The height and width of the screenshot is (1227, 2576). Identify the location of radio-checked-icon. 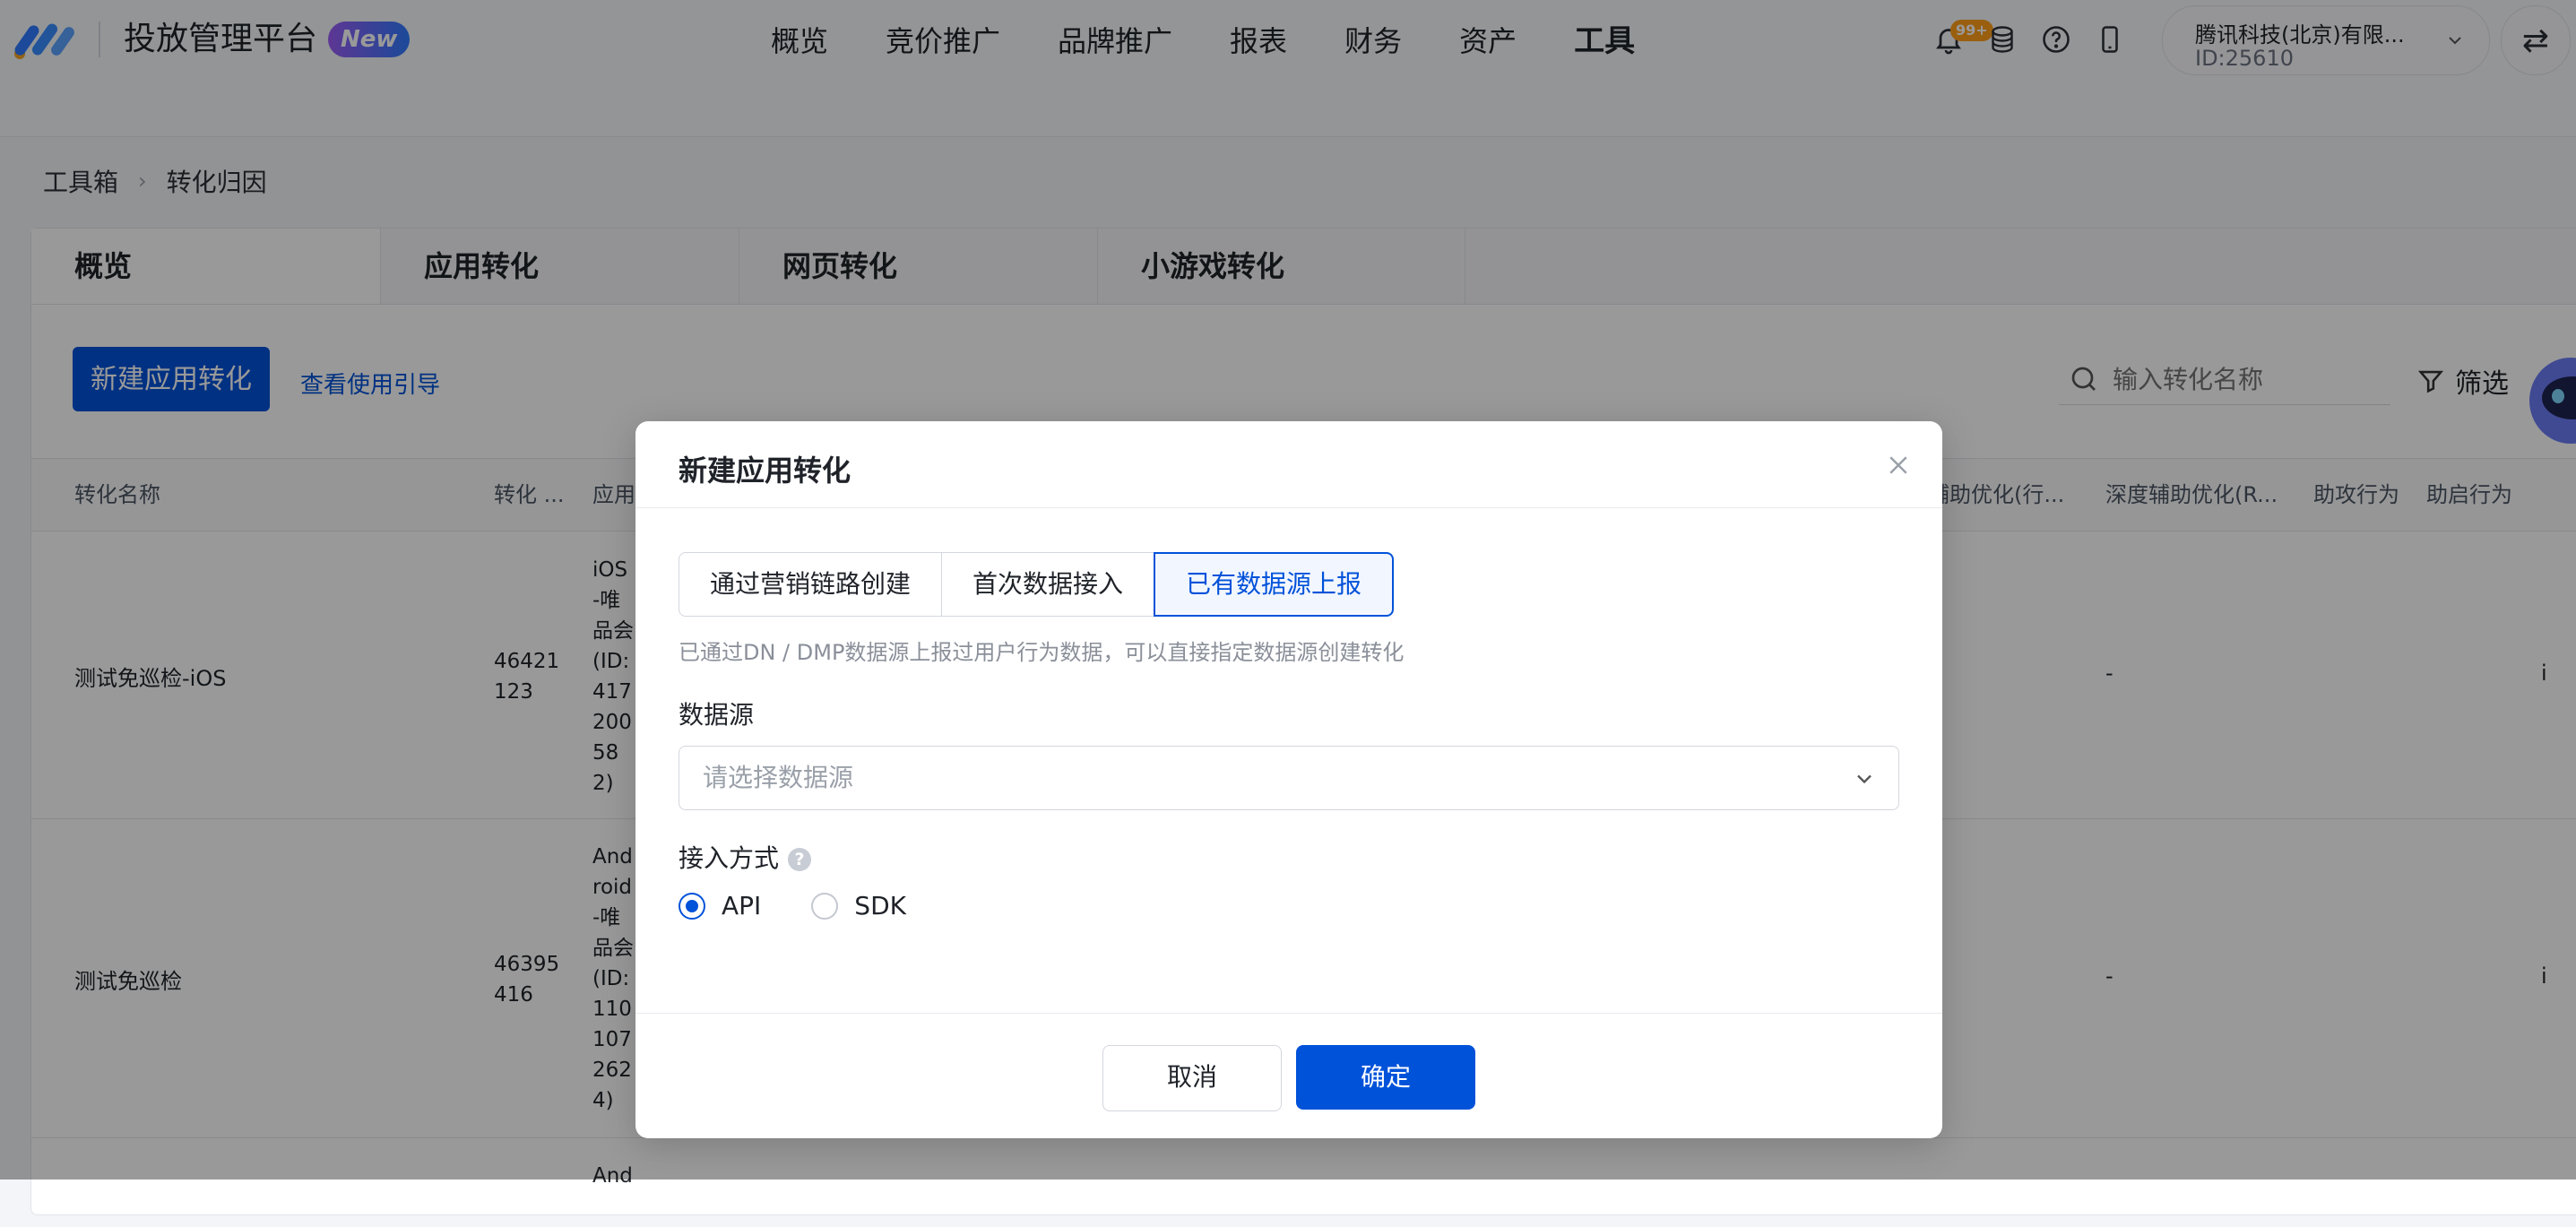
(692, 906).